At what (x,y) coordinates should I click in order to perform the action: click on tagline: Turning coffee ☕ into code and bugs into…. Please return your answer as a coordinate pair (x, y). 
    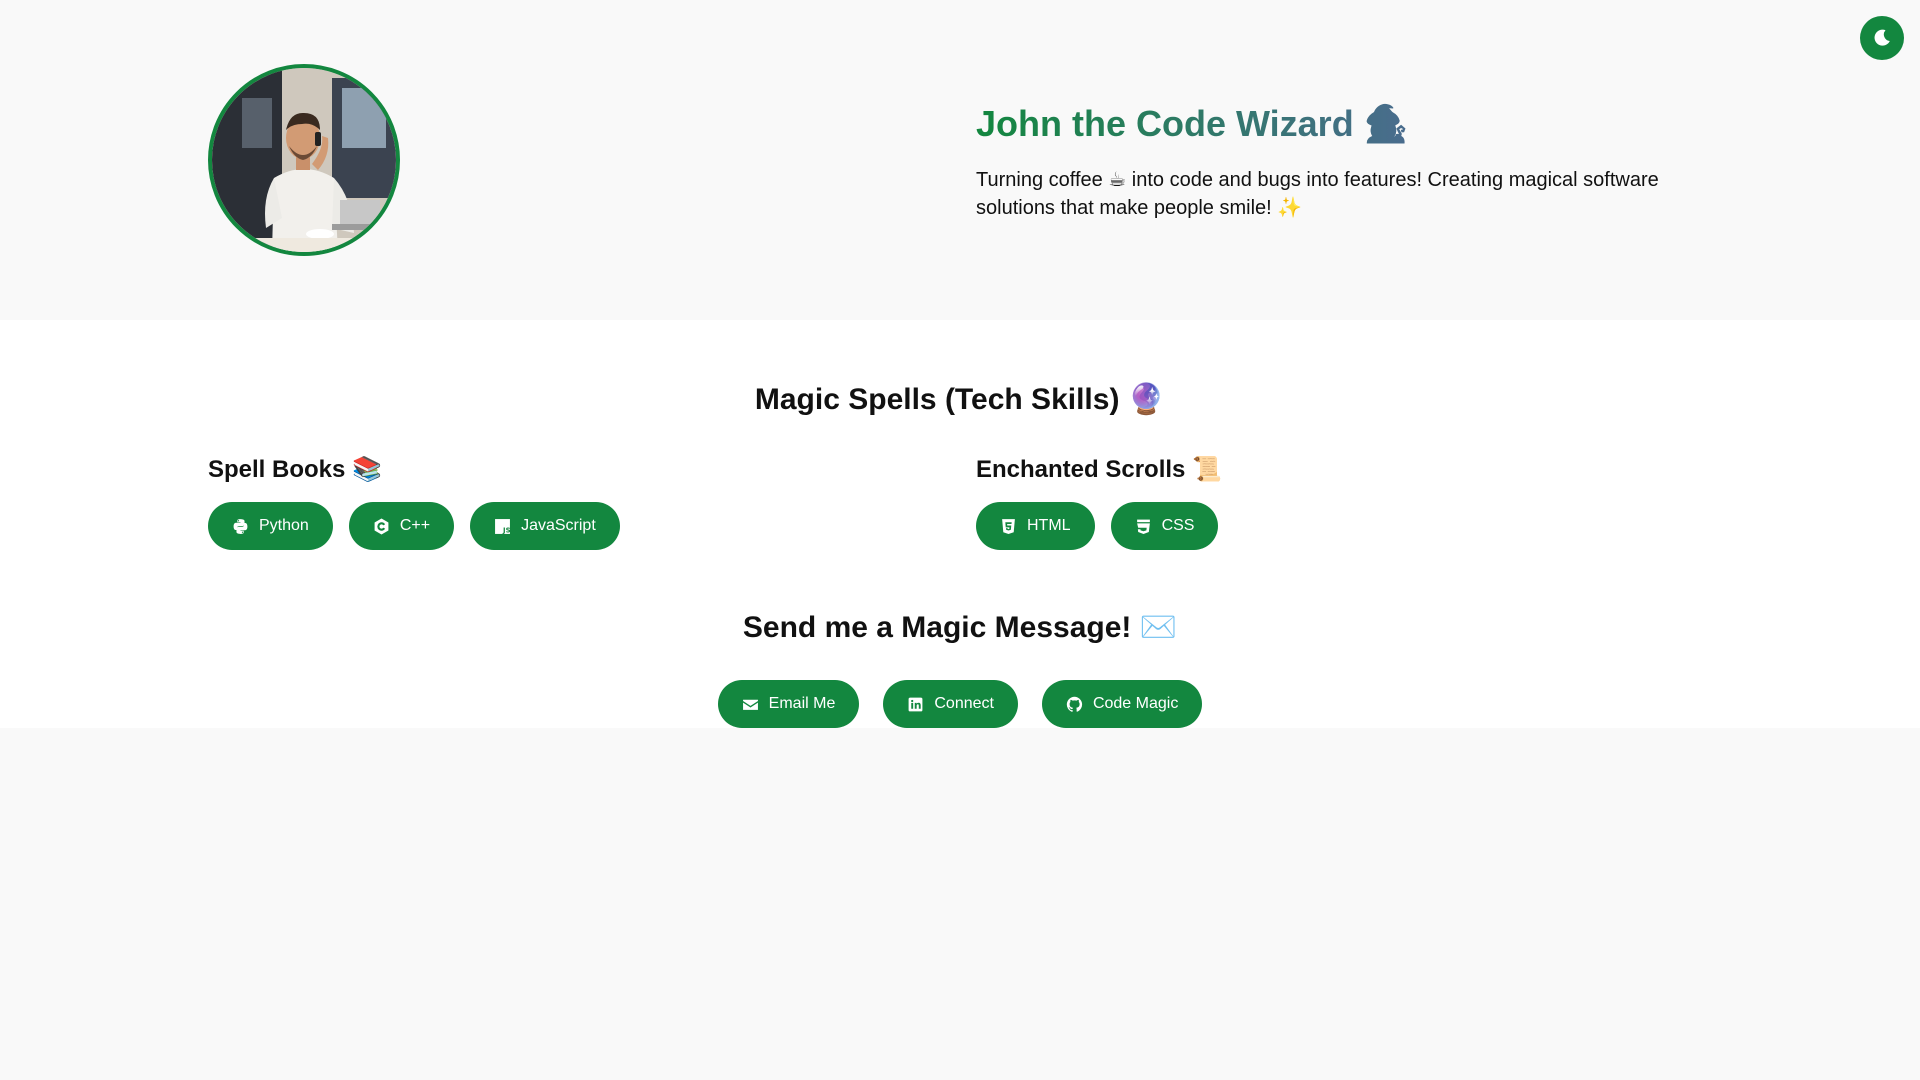
    Looking at the image, I should click on (1317, 194).